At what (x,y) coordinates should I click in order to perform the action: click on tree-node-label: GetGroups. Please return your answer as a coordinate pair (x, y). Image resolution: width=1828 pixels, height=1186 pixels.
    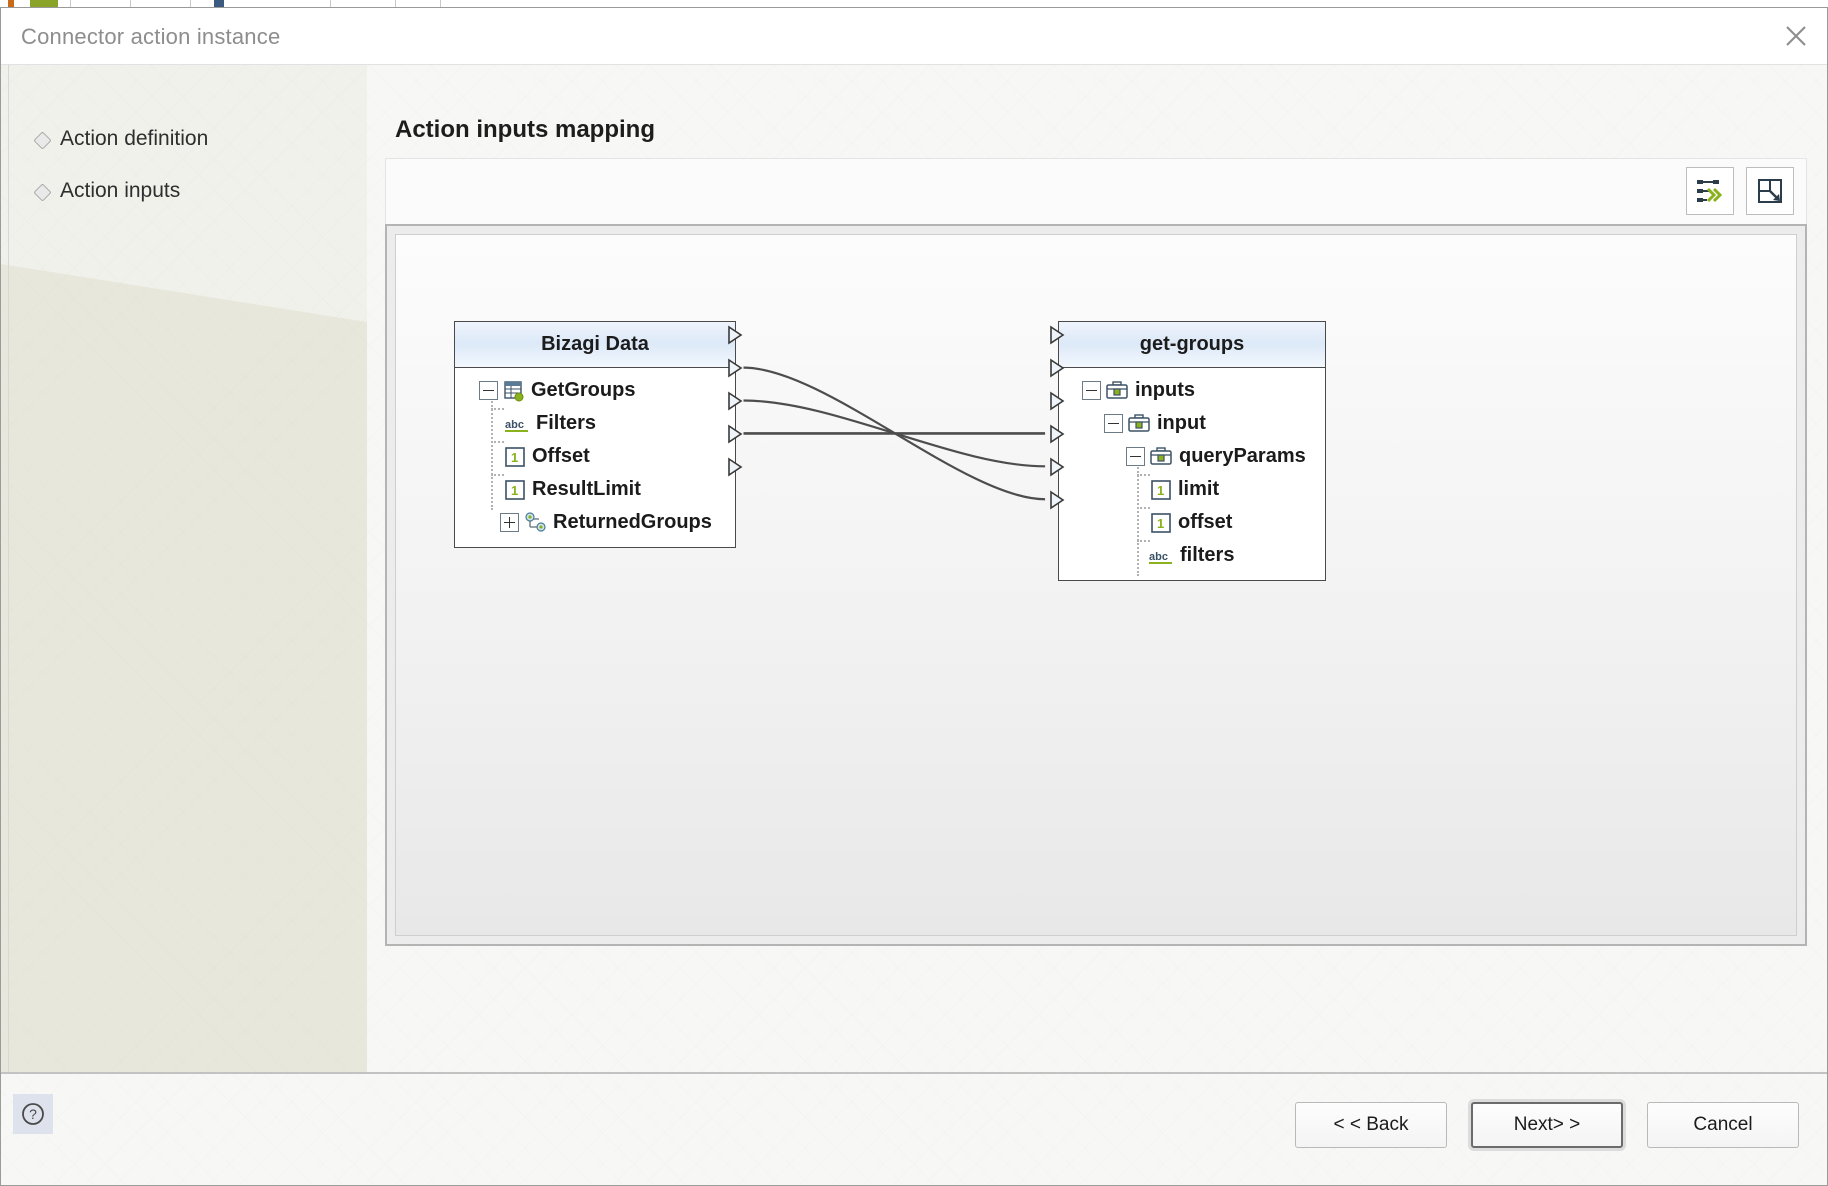
    Looking at the image, I should click on (583, 390).